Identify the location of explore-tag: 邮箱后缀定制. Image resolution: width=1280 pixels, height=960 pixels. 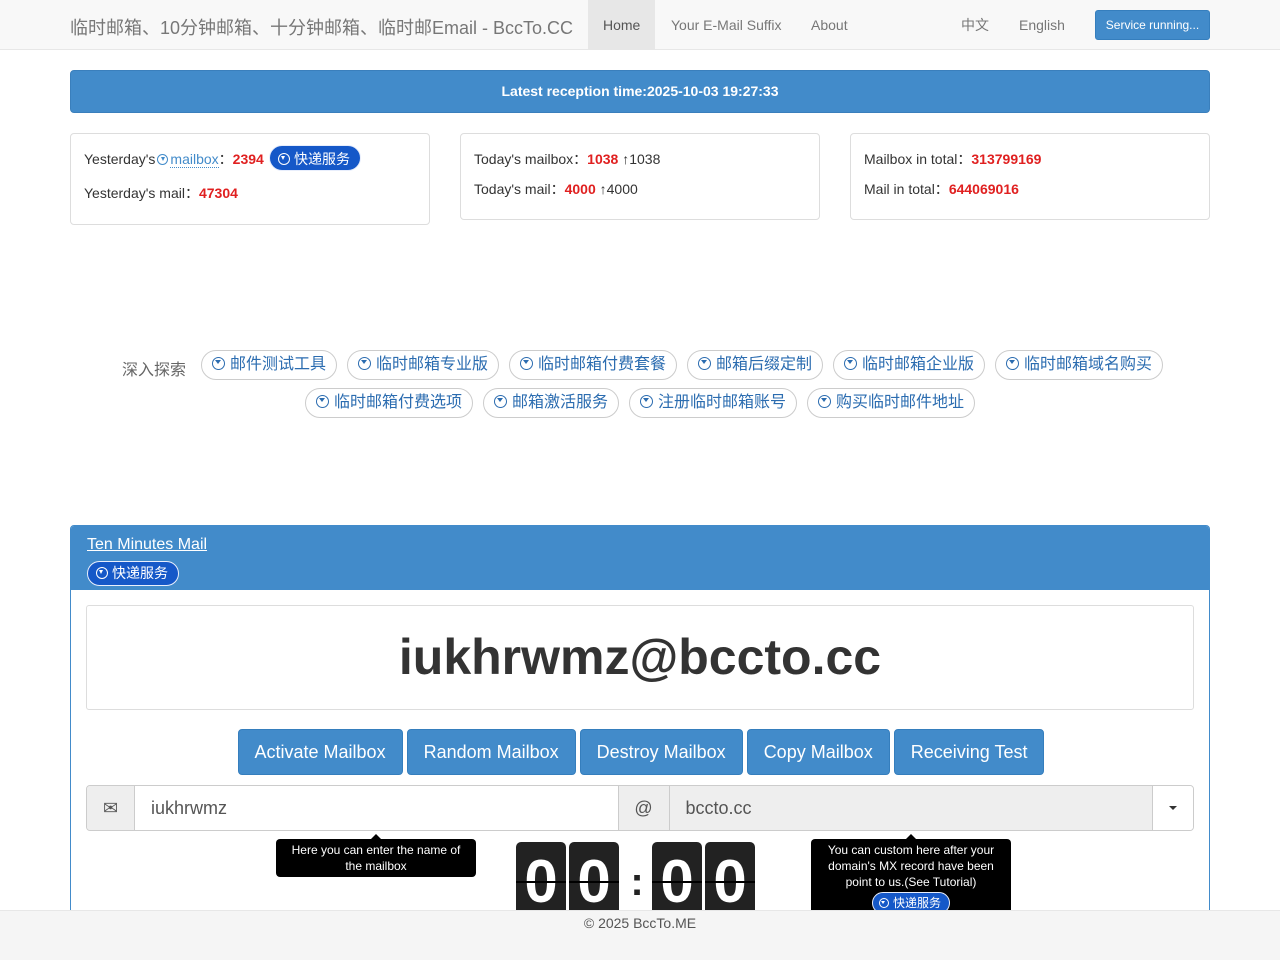
(755, 365).